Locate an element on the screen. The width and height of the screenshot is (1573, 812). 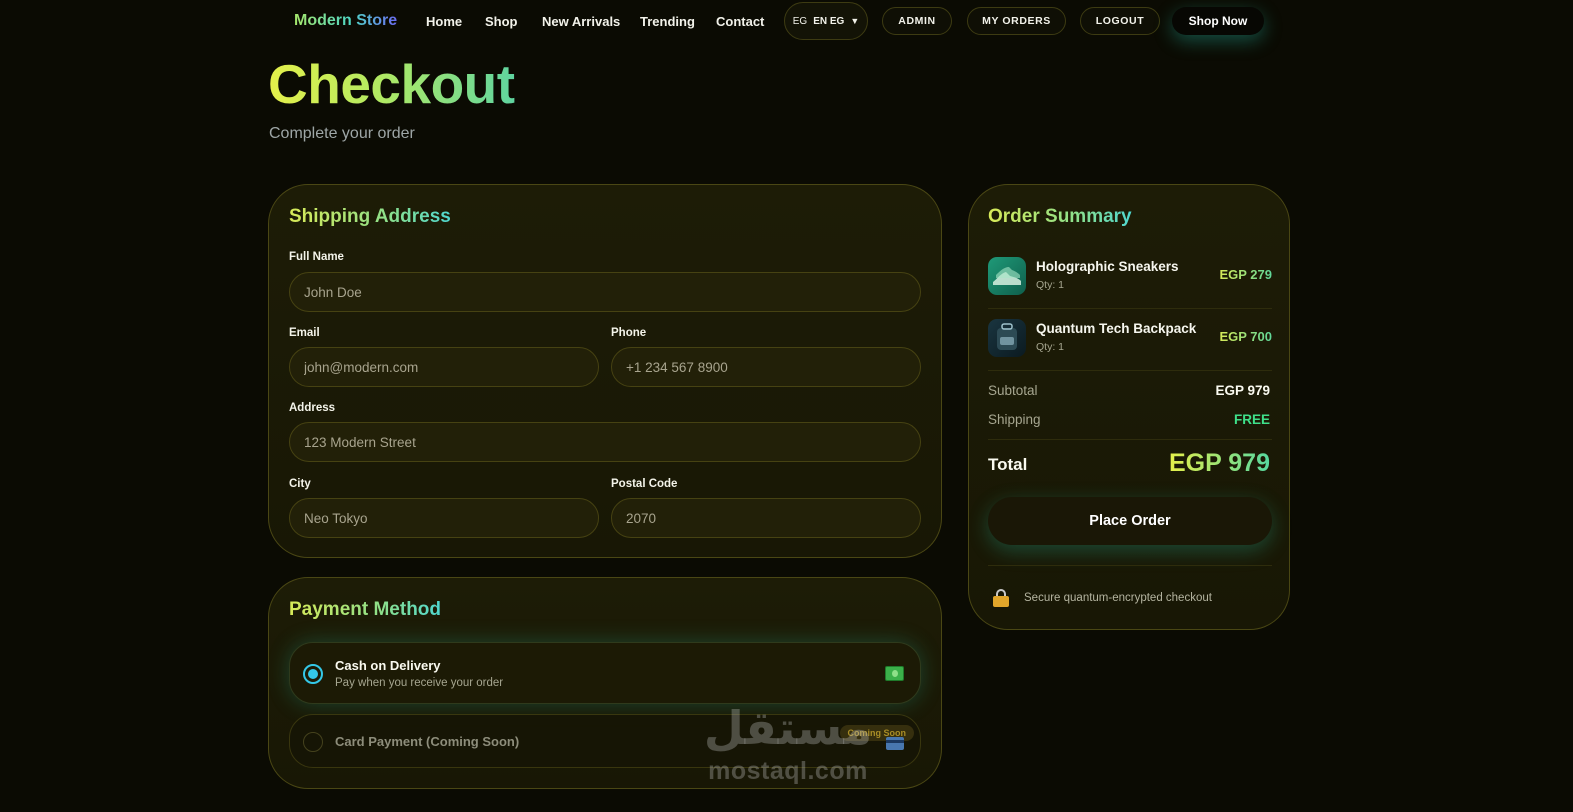
brand-logo: Modern Store is located at coordinates (345, 21).